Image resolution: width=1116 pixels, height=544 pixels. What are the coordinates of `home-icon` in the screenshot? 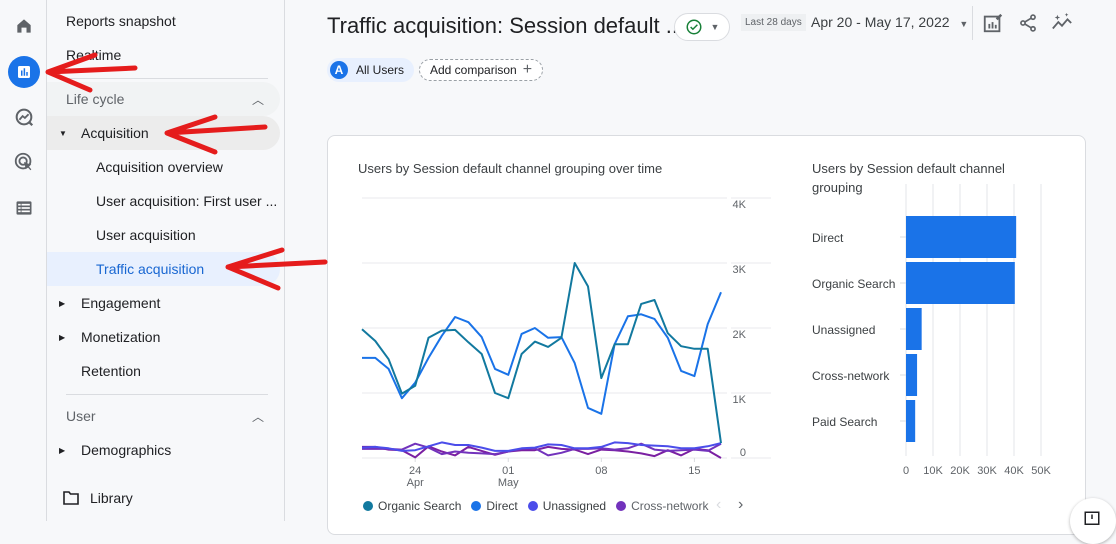 It's located at (24, 26).